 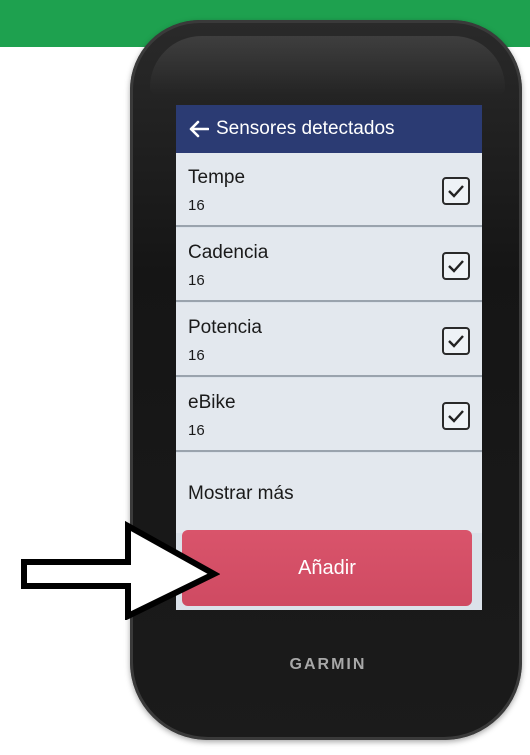 I want to click on show-more-item: Mostrar más, so click(x=329, y=493).